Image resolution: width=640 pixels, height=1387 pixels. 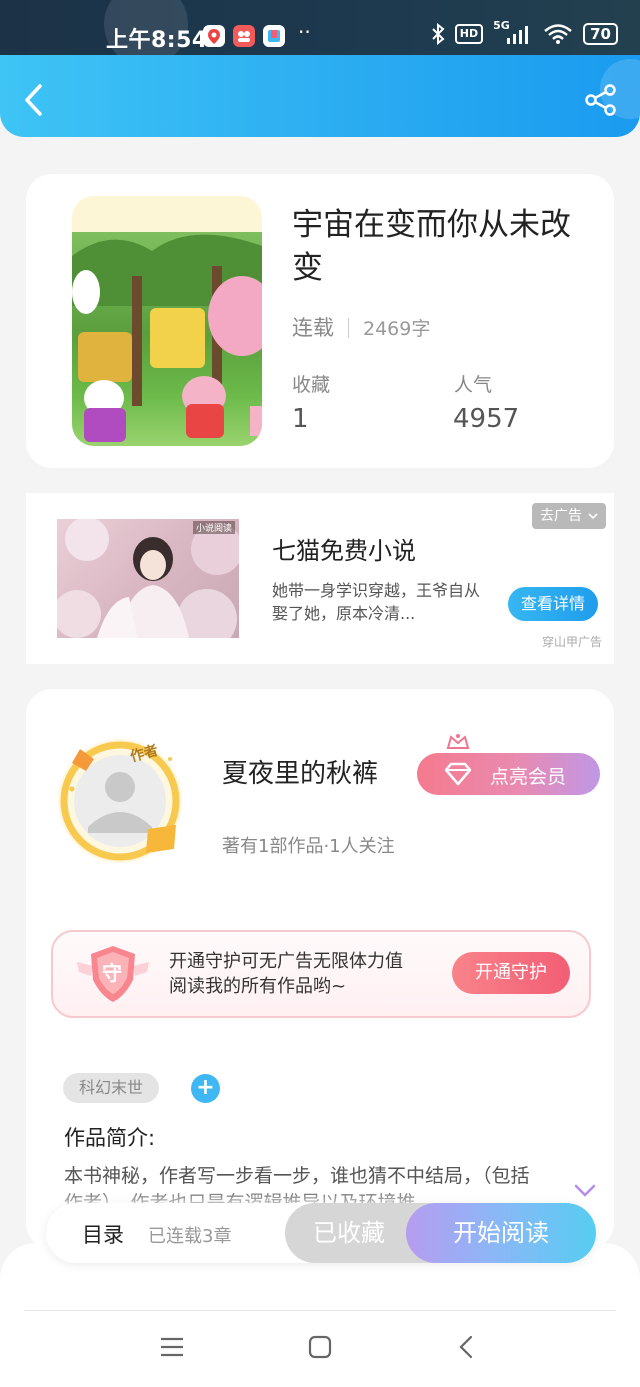 What do you see at coordinates (300, 774) in the screenshot?
I see `author-name: 夏夜里的秋裤` at bounding box center [300, 774].